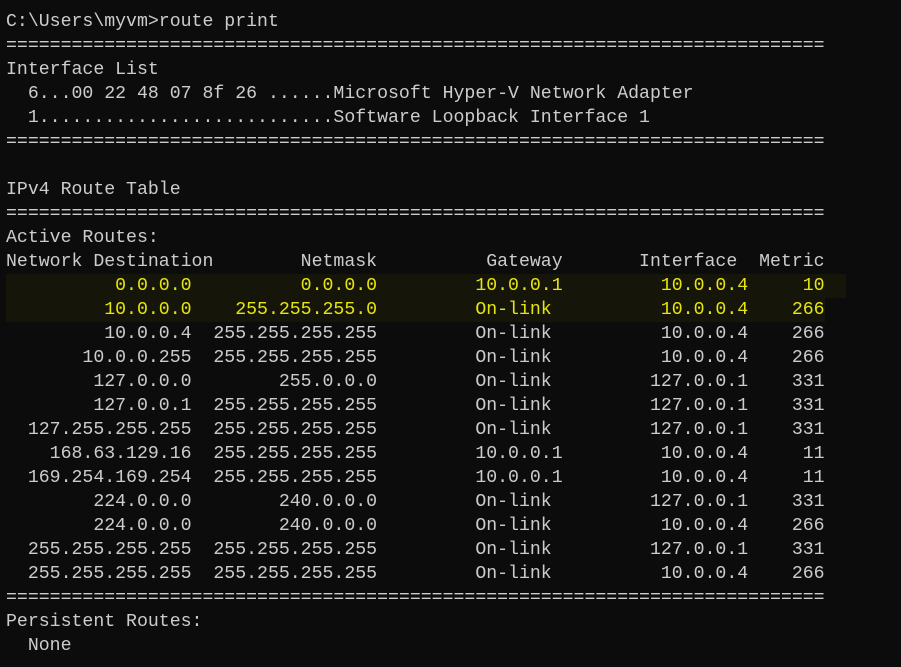  I want to click on interface-list-title: Interface List, so click(82, 70).